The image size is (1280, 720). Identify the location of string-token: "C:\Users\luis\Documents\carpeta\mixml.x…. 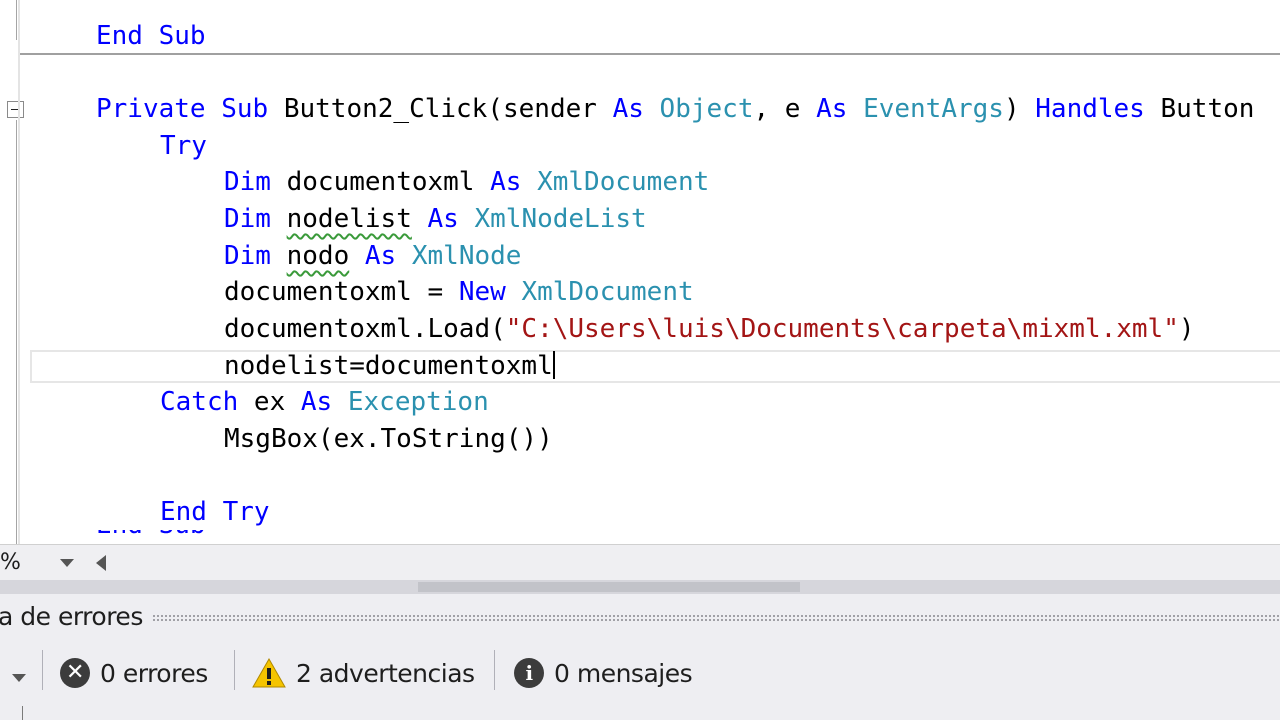
(842, 329).